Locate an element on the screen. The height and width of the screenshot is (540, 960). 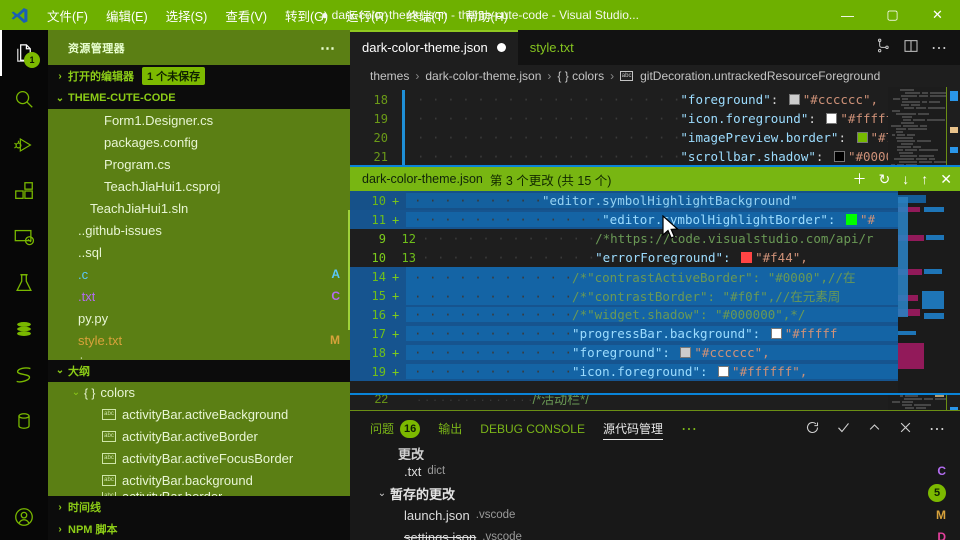
file-item: ..github-issues is located at coordinates (199, 230).